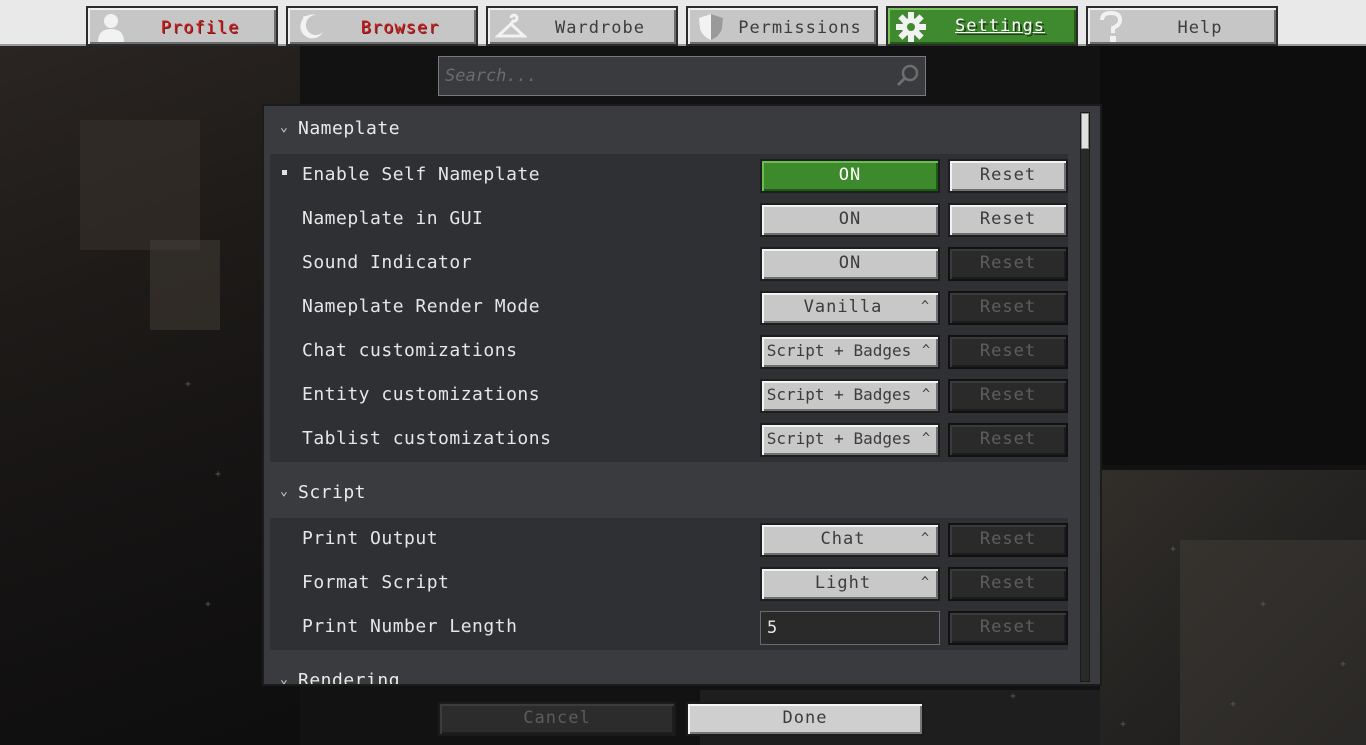  Describe the element at coordinates (349, 678) in the screenshot. I see `category-title: Rendering` at that location.